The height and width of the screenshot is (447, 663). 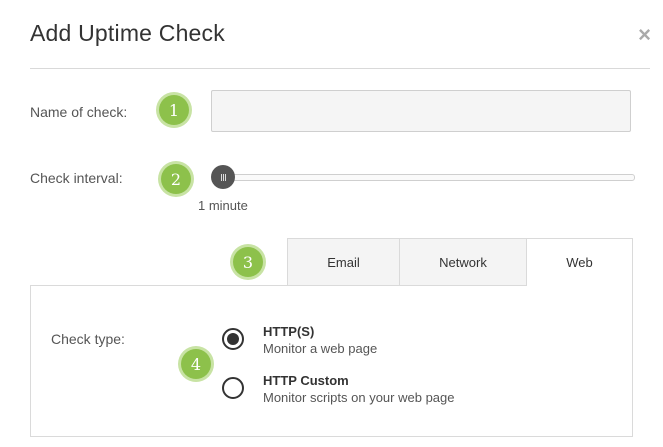 I want to click on interval-value: 1 minute, so click(x=223, y=205).